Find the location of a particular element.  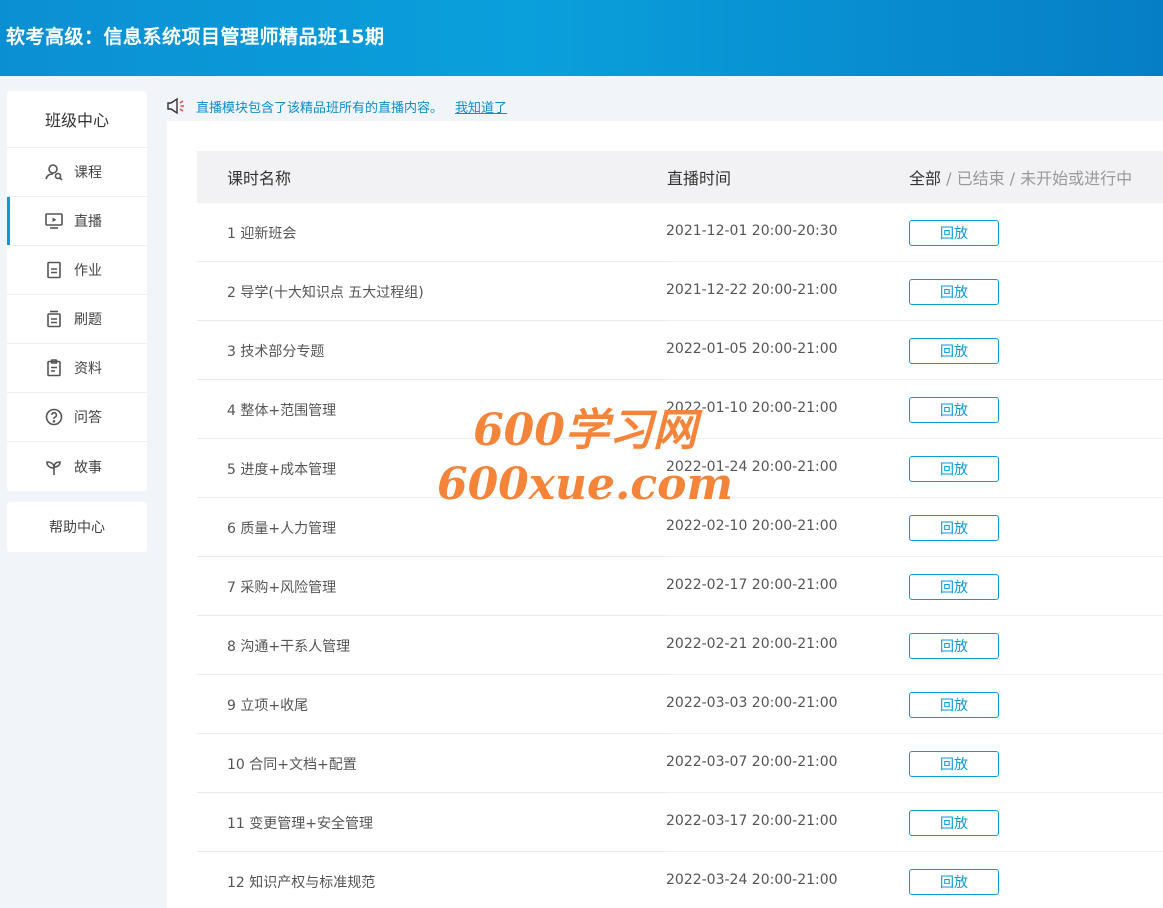

filter-all: 全部 is located at coordinates (925, 178).